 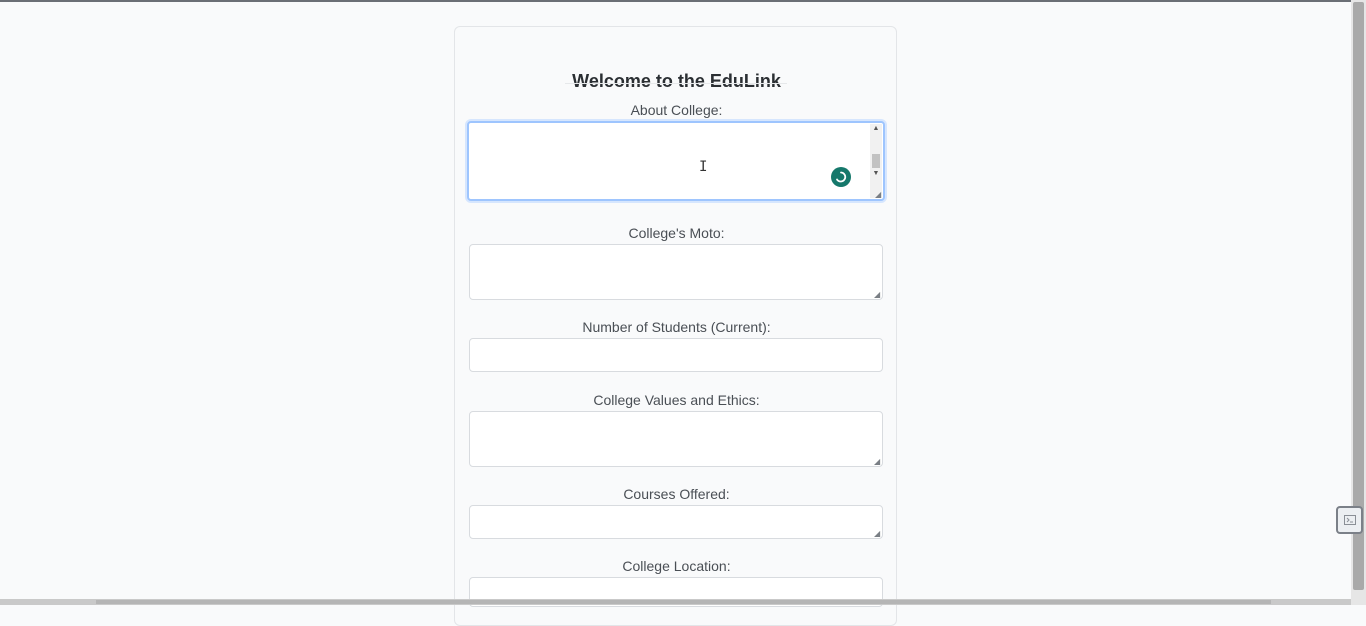 I want to click on horizontal-scrollbar, so click(x=675, y=602).